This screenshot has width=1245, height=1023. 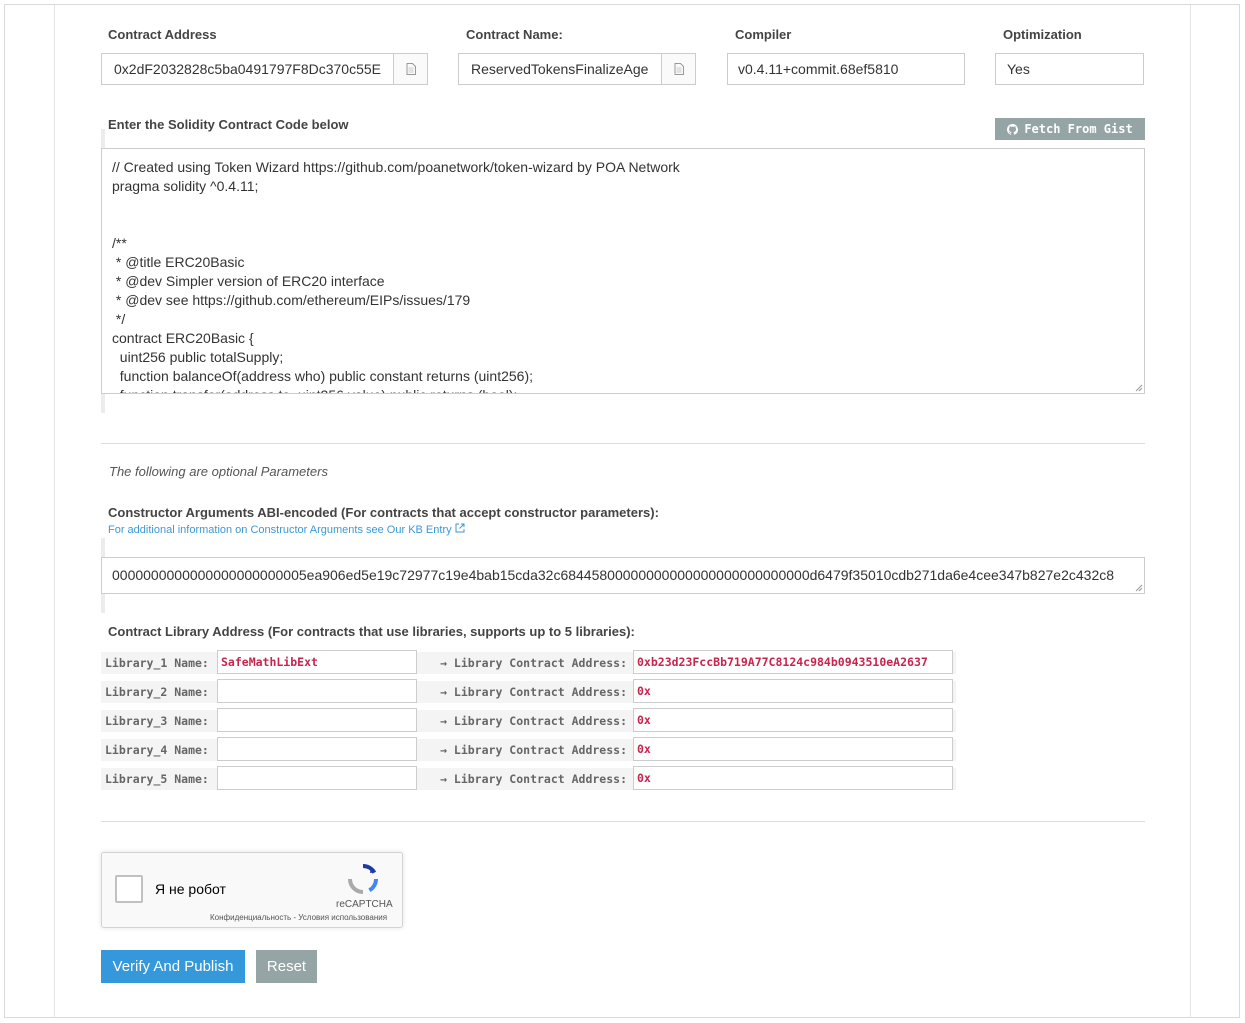 I want to click on verify-and-publish-button: Verify And Publish, so click(x=173, y=966).